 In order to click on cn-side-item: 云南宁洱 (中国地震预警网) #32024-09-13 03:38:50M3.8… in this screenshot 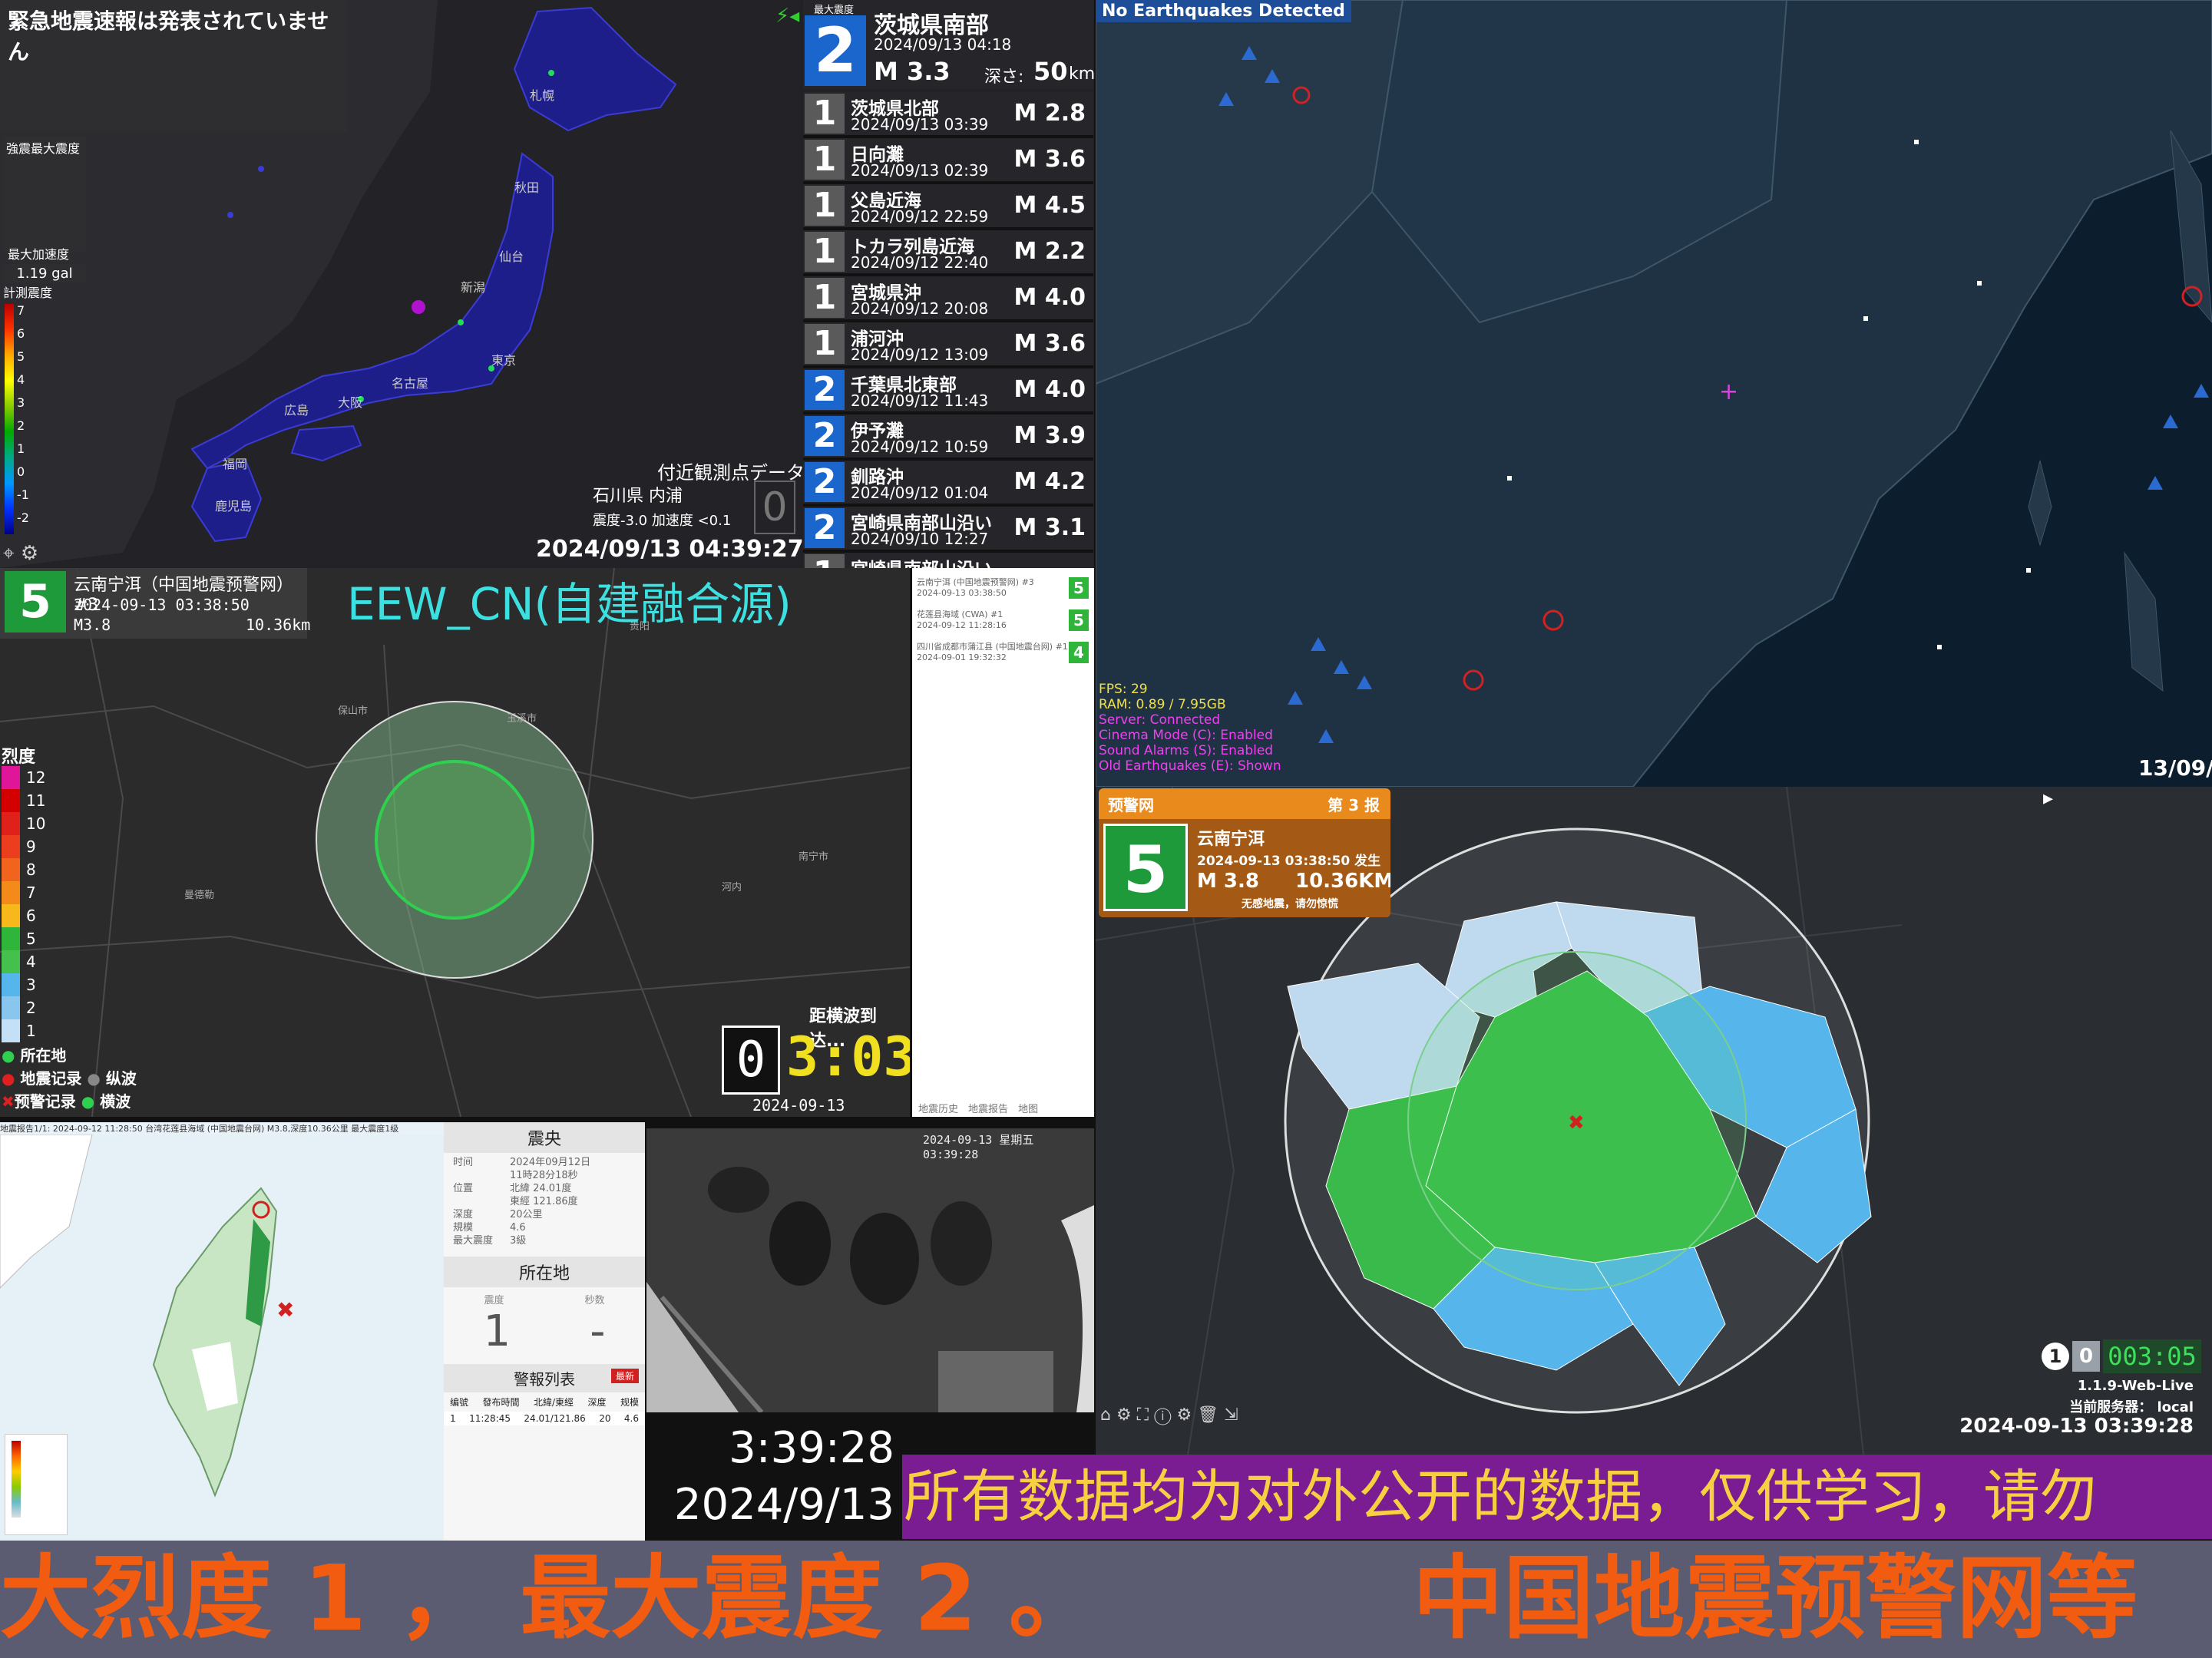, I will do `click(1003, 588)`.